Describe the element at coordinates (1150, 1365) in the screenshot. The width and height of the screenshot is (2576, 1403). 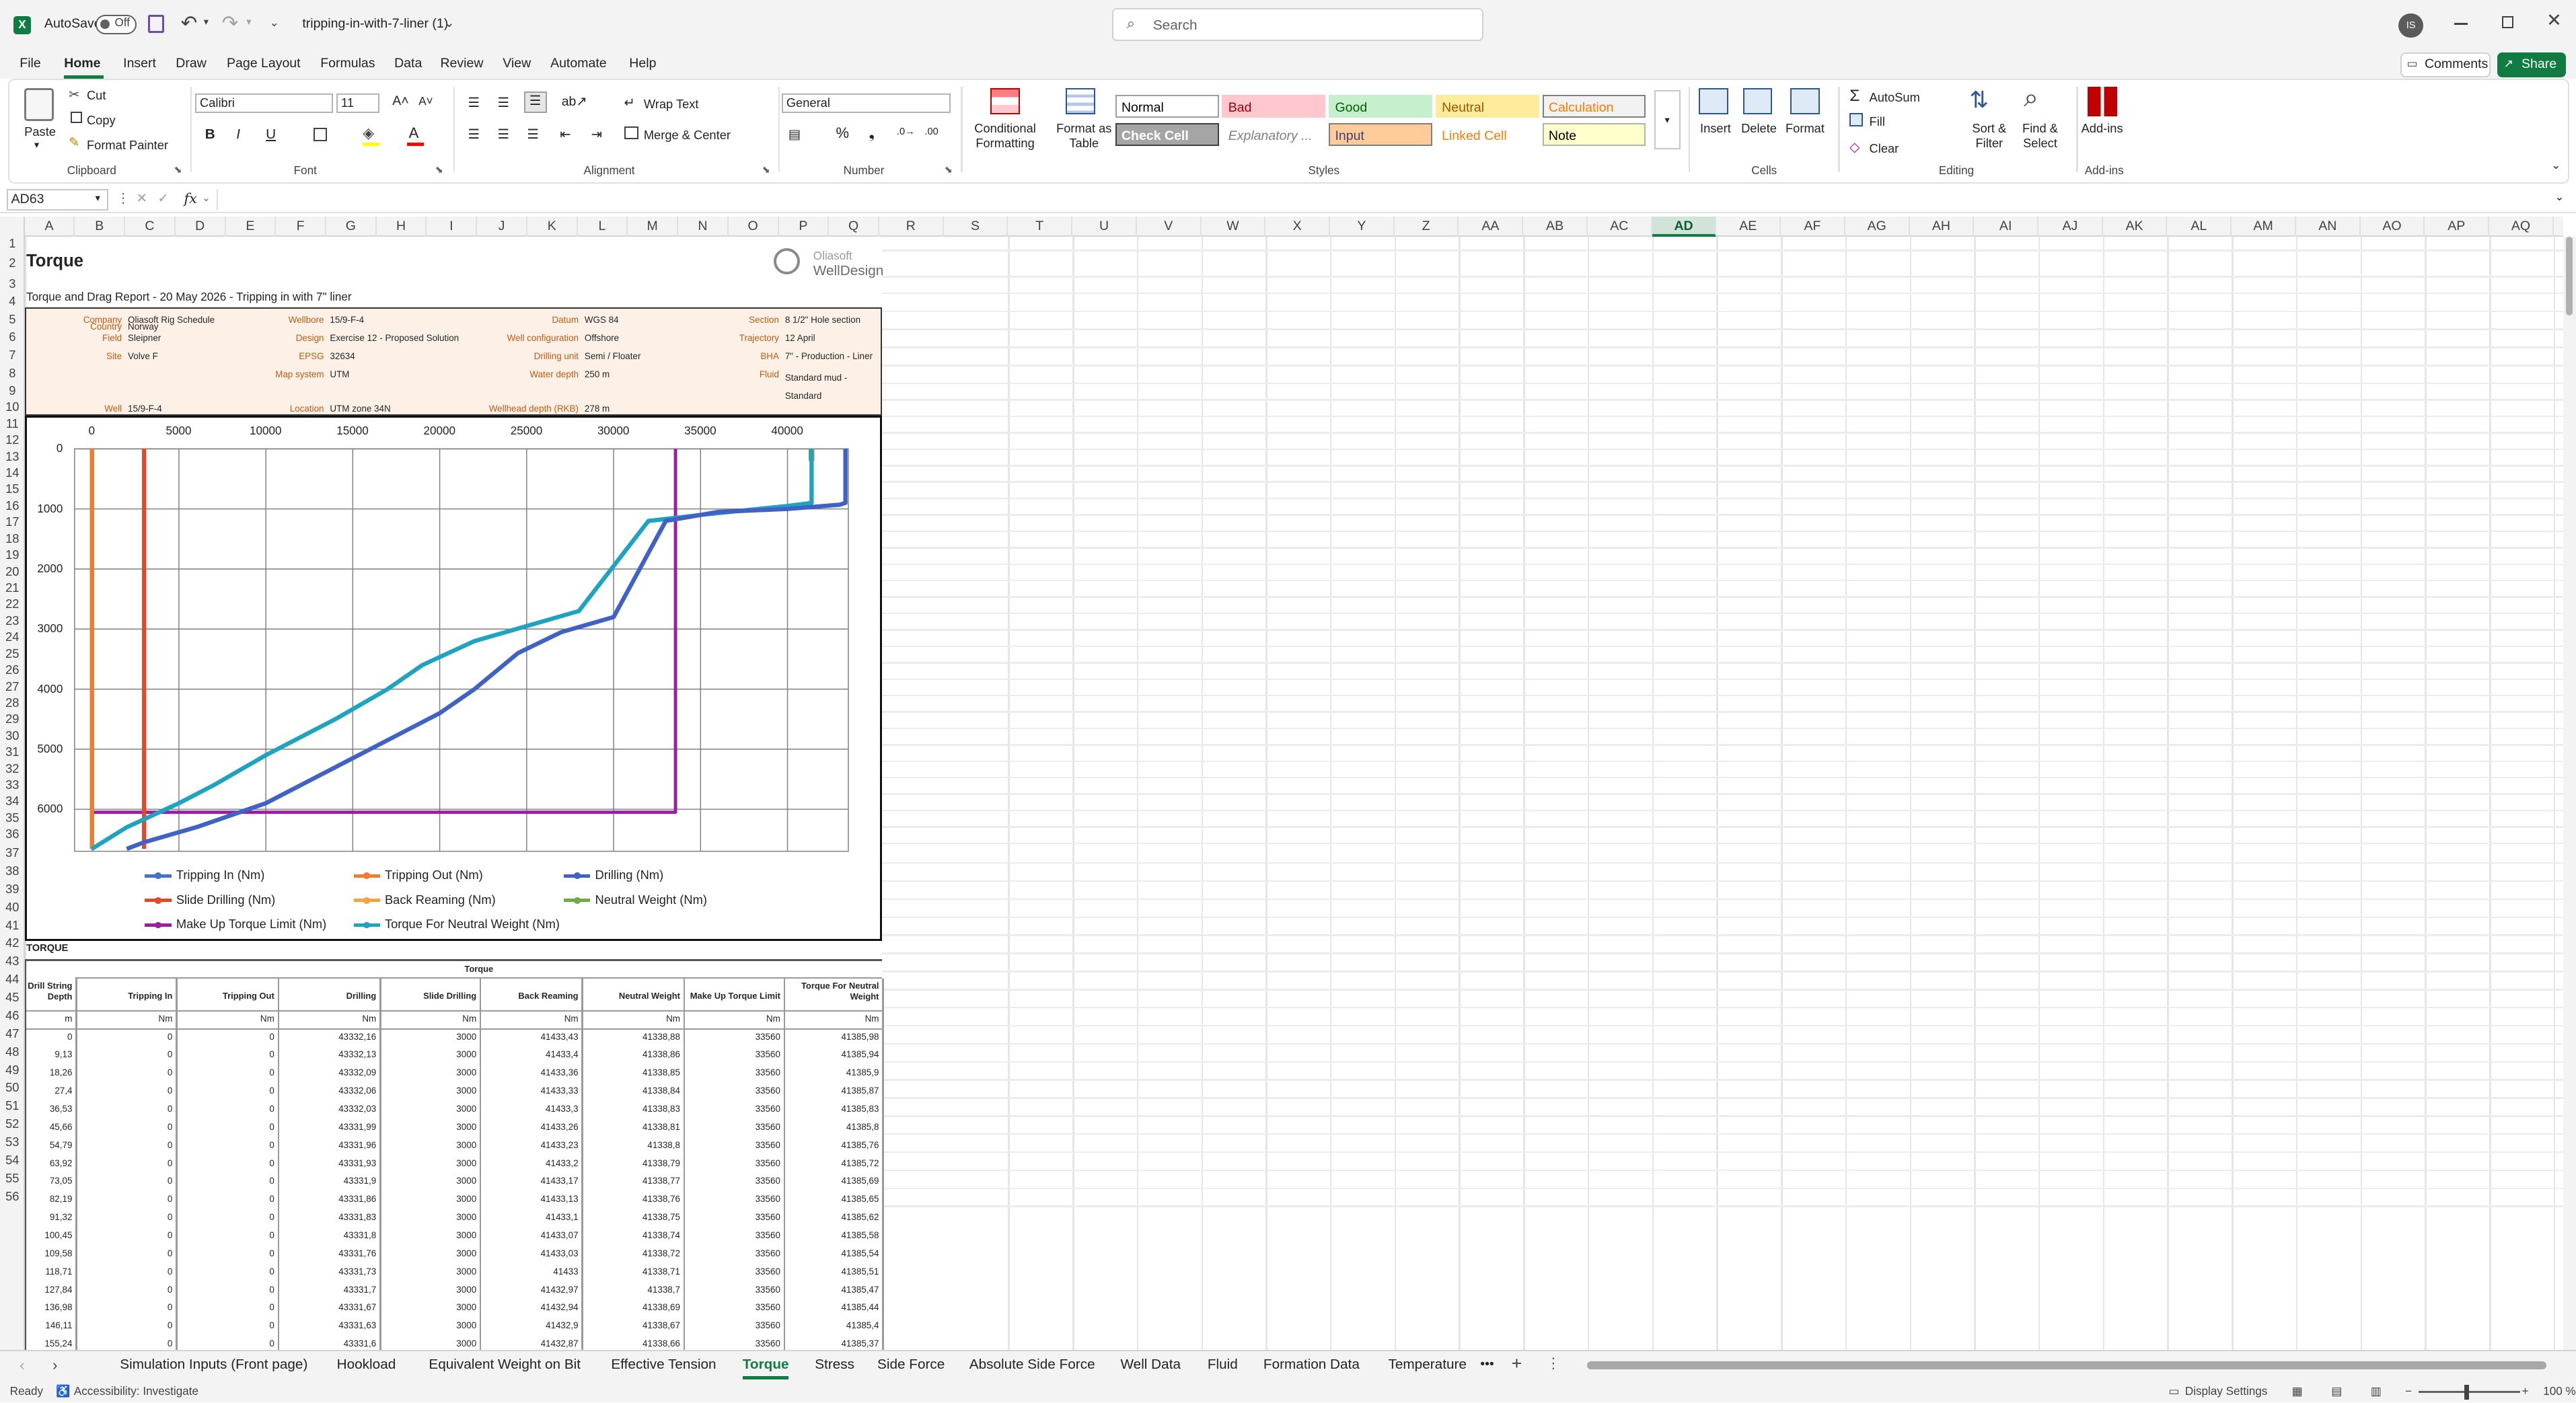
I see `sheet-tab-well-data: Well Data` at that location.